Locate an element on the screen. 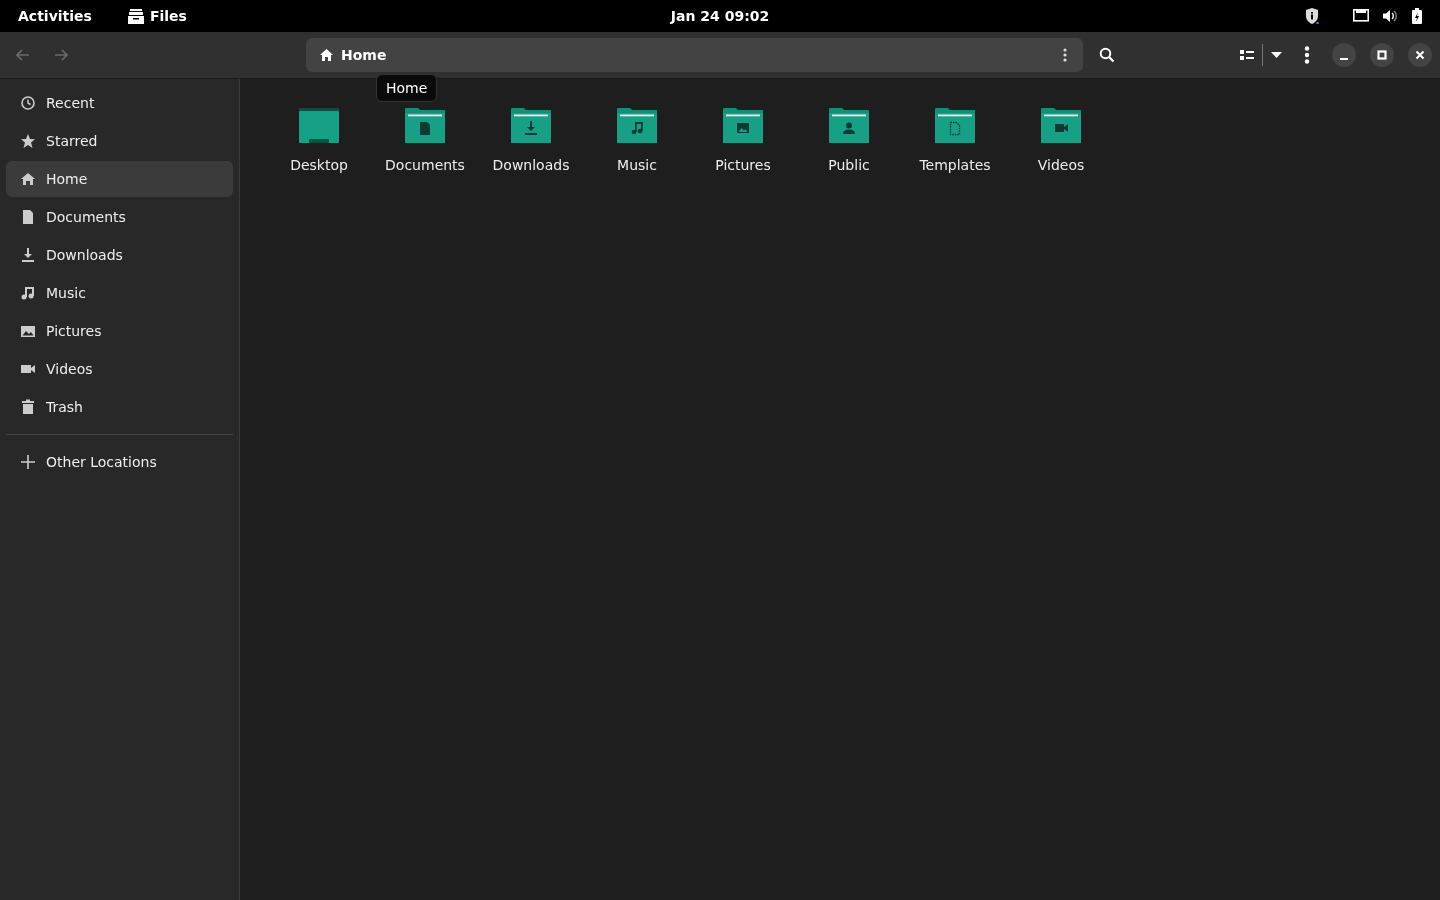 This screenshot has height=900, width=1440. close-icon is located at coordinates (1420, 55).